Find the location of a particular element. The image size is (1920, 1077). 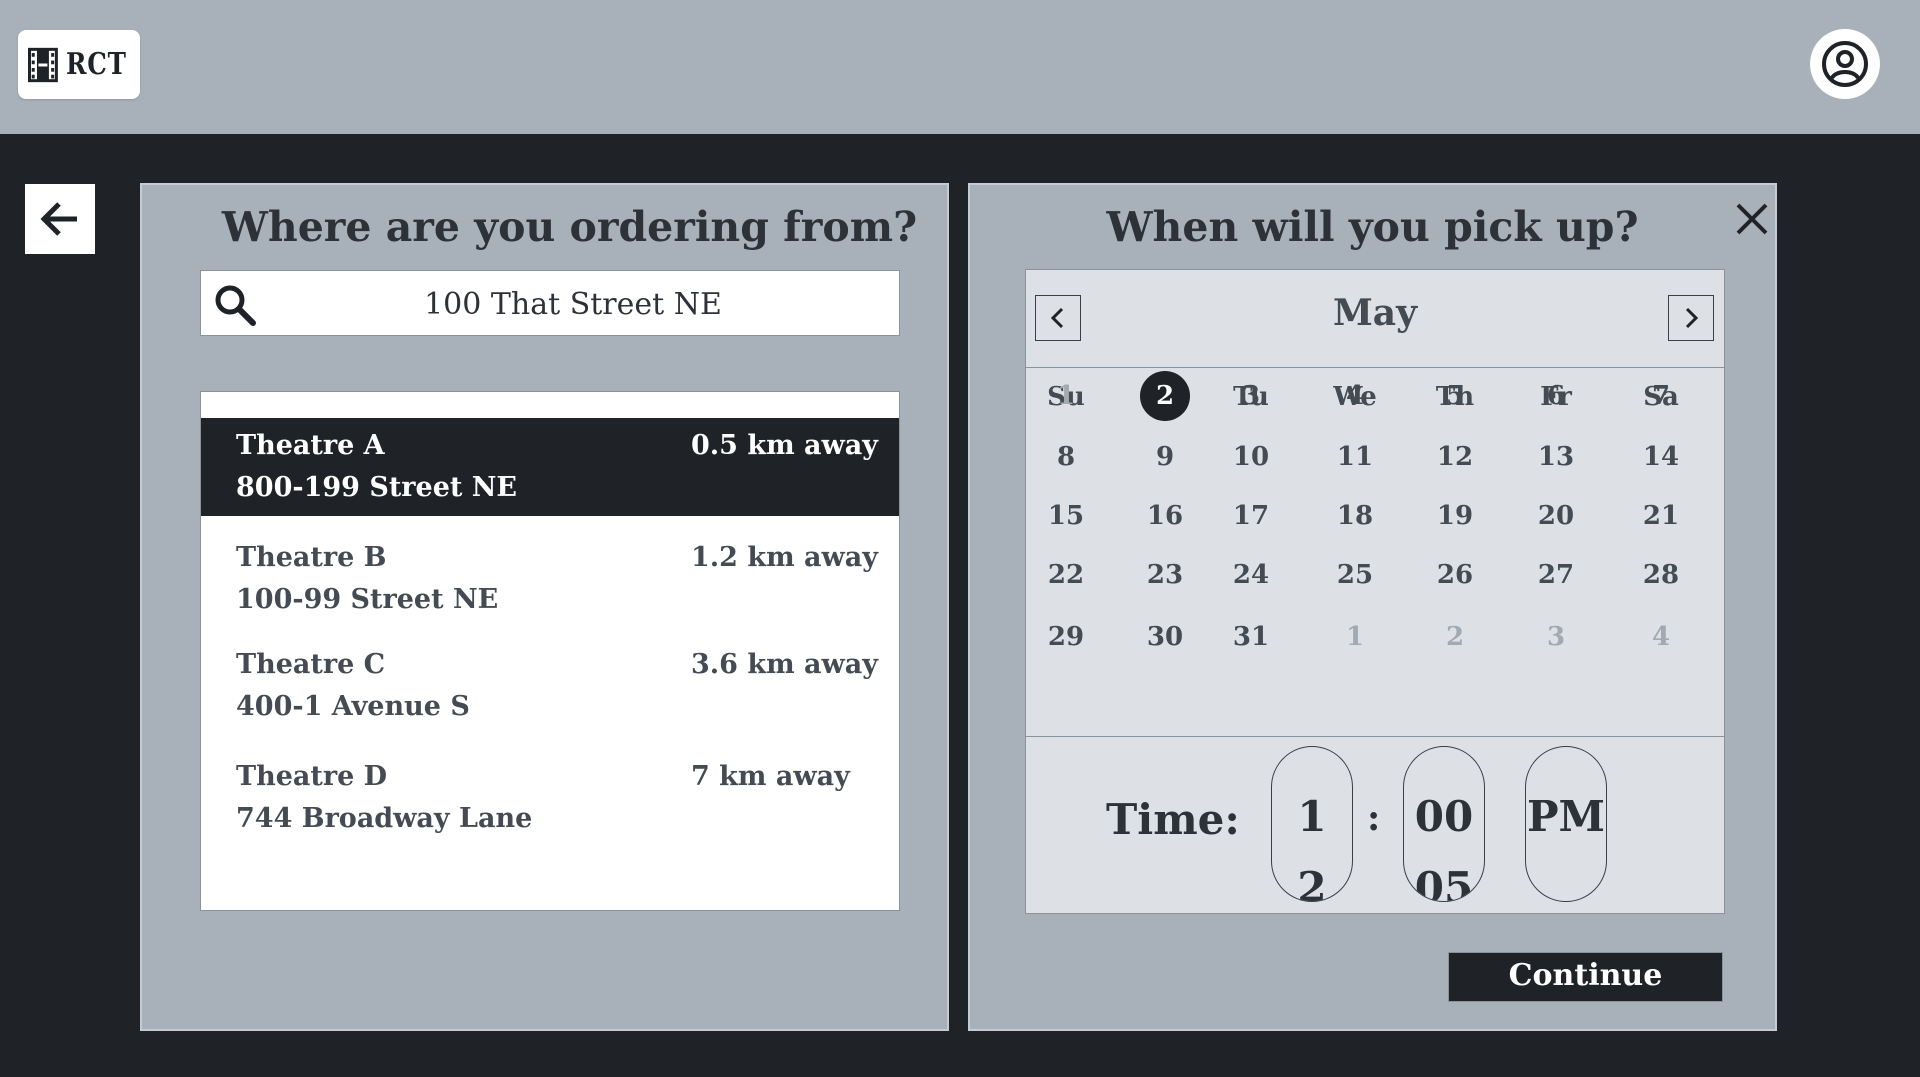

day-number: 3 is located at coordinates (1556, 637).